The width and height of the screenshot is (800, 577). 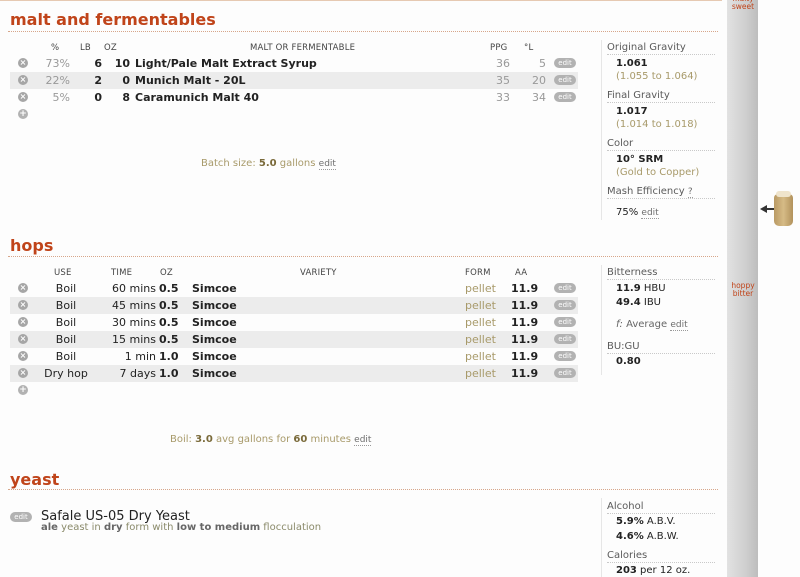 What do you see at coordinates (529, 48) in the screenshot?
I see `malt-col-lovibond: °L` at bounding box center [529, 48].